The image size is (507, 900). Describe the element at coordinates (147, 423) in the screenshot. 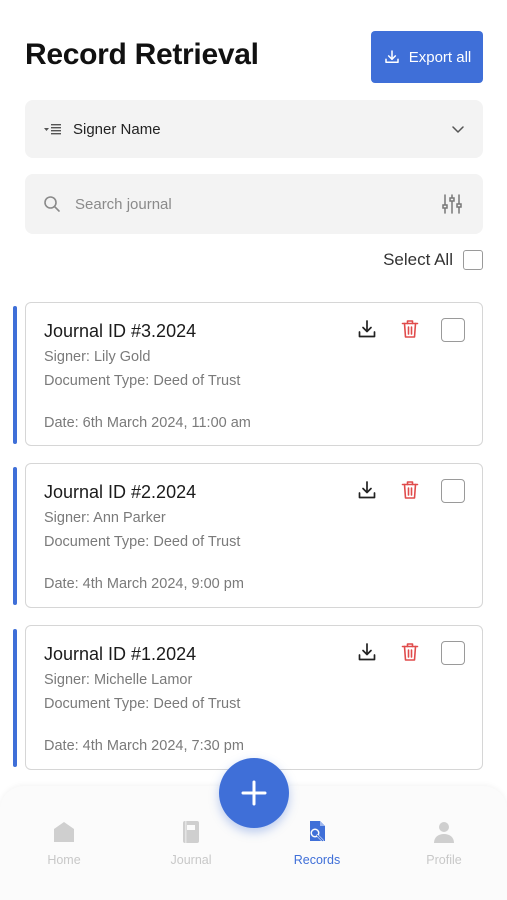

I see `date-text: Date: 6th March 2024, 11:00 am` at that location.